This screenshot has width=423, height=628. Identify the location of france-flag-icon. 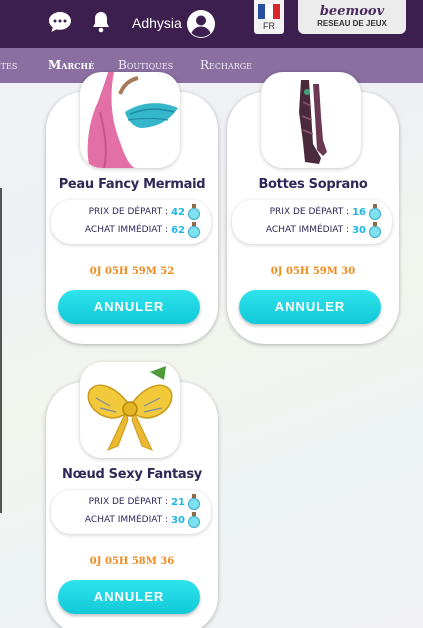
(269, 11).